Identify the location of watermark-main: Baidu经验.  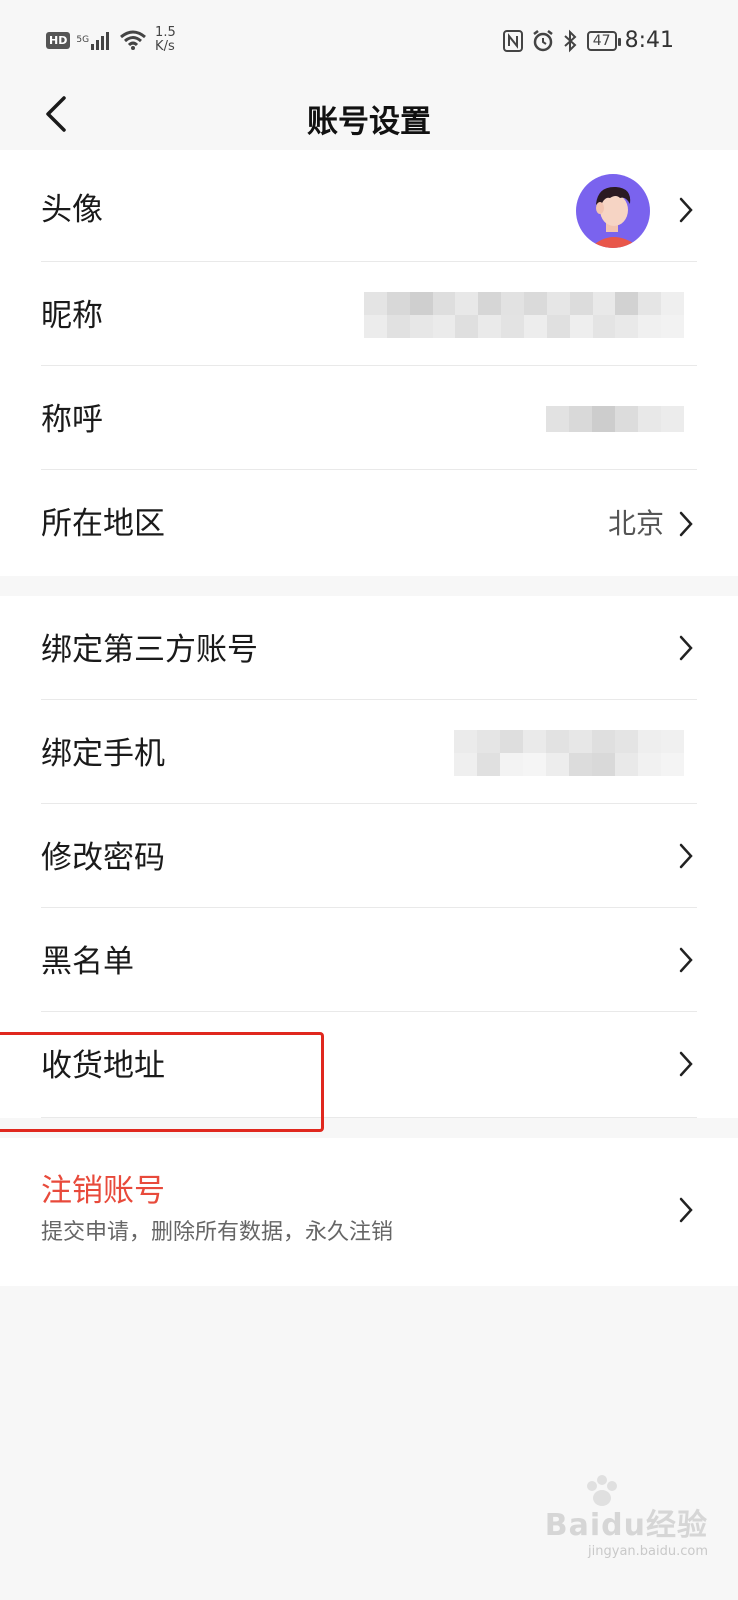
(626, 1525).